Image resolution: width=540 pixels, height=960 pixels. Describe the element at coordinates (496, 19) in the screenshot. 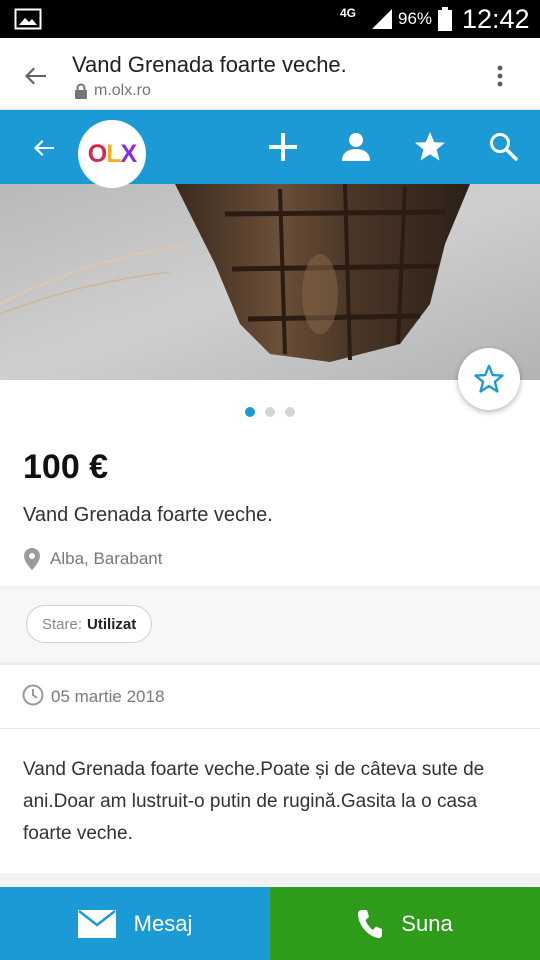

I see `clock: 12:42` at that location.